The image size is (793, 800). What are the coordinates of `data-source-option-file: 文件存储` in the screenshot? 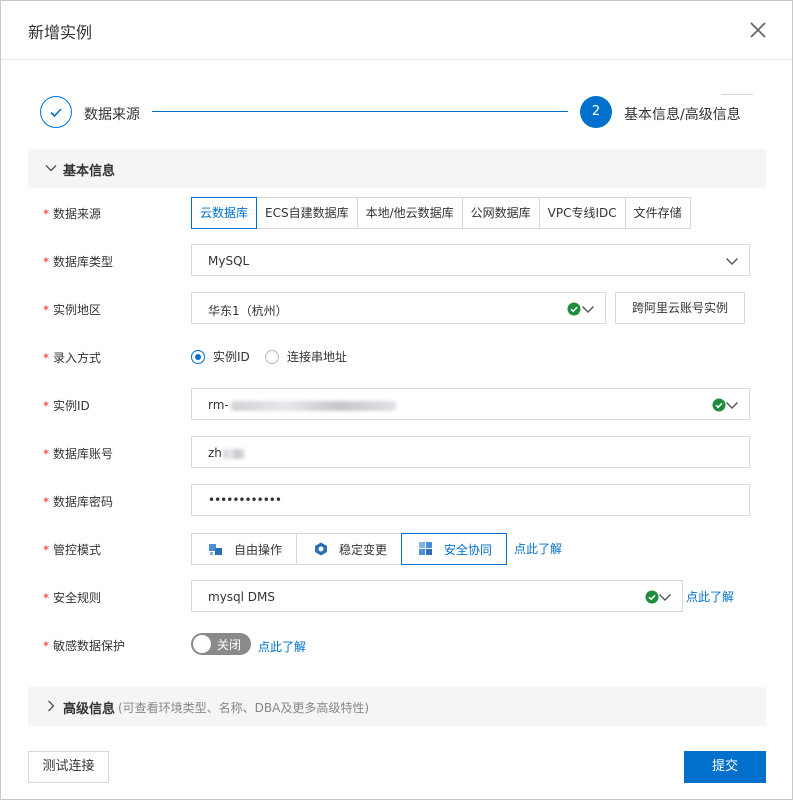 It's located at (657, 213).